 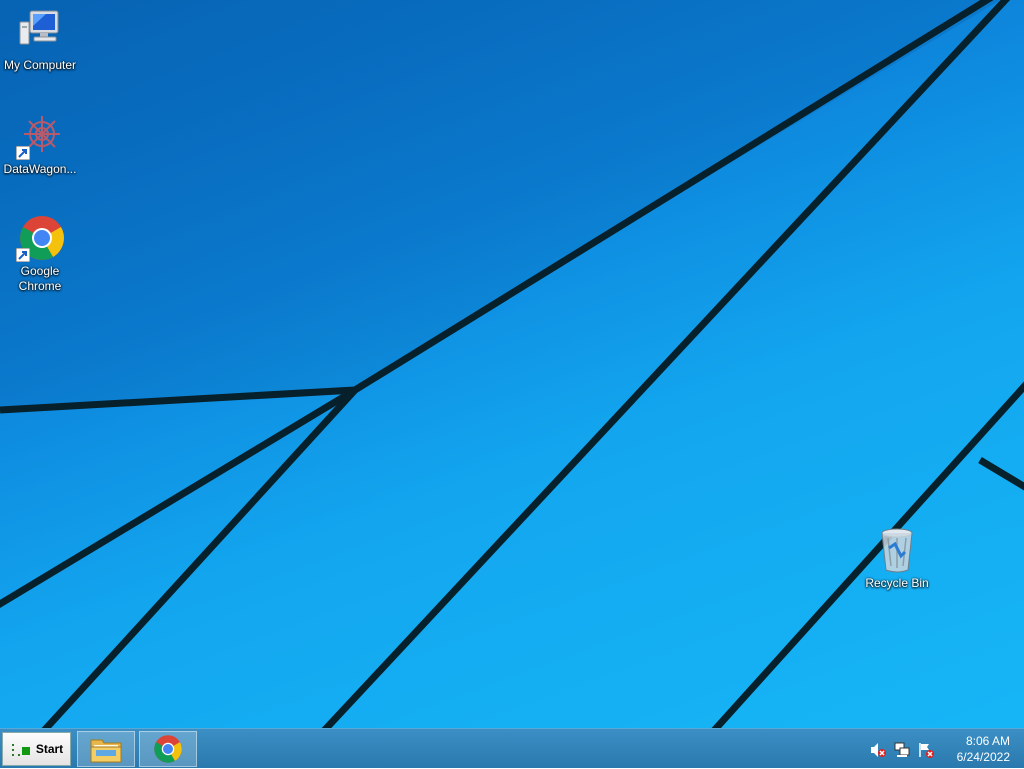 What do you see at coordinates (983, 749) in the screenshot?
I see `clock: 8:06 AM 6/24/2022` at bounding box center [983, 749].